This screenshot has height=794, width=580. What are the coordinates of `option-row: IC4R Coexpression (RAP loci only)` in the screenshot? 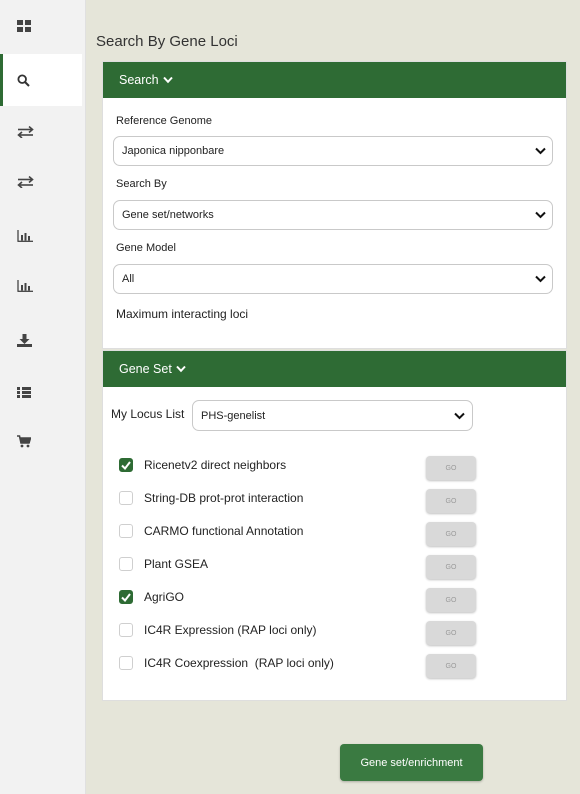 It's located at (299, 663).